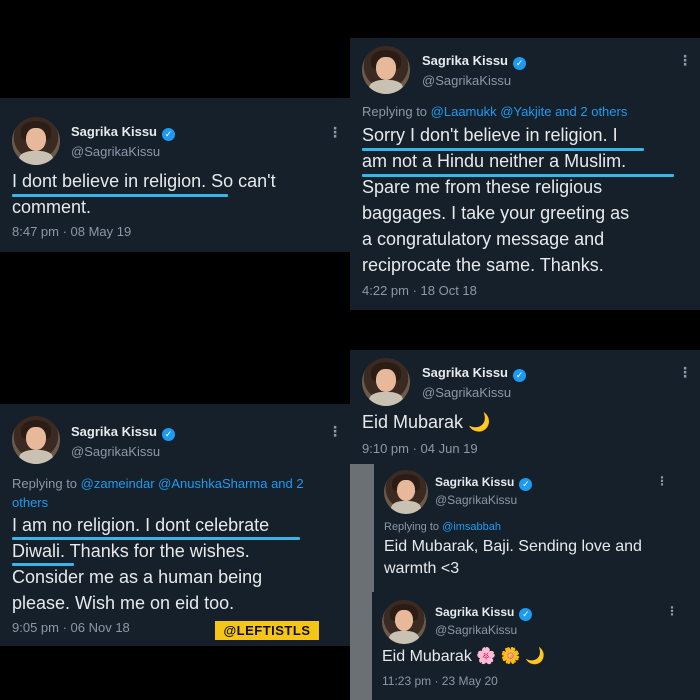  Describe the element at coordinates (141, 525) in the screenshot. I see `tweet-text-line: I am no religion. I dont celebrate` at that location.